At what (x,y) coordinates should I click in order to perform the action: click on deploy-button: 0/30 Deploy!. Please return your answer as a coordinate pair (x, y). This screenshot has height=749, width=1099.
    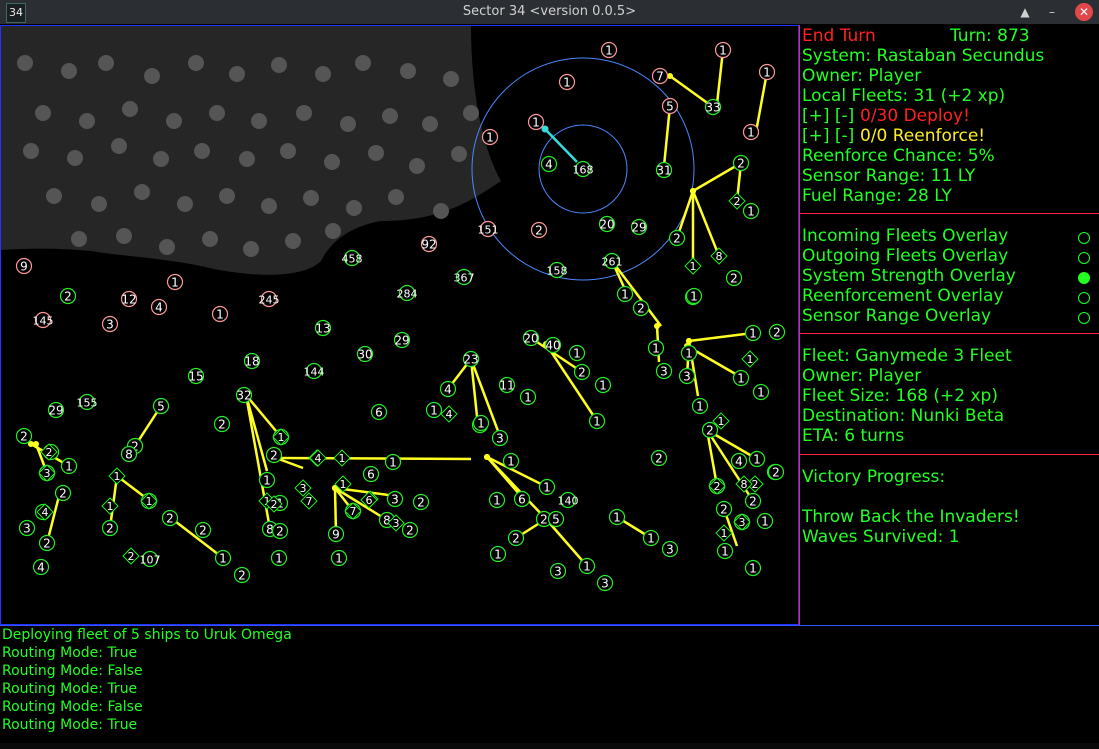
    Looking at the image, I should click on (915, 116).